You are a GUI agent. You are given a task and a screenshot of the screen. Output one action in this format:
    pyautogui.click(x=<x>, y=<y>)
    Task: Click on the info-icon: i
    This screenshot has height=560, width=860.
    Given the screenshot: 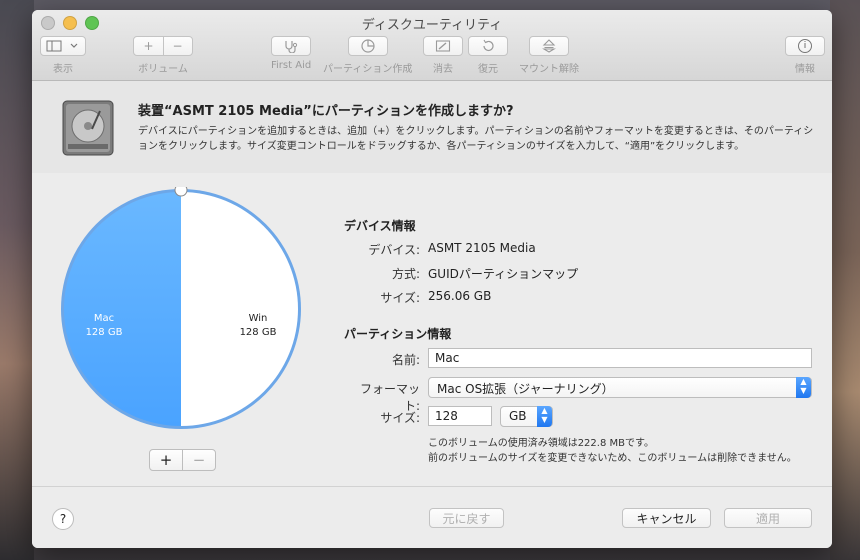 What is the action you would take?
    pyautogui.click(x=805, y=46)
    